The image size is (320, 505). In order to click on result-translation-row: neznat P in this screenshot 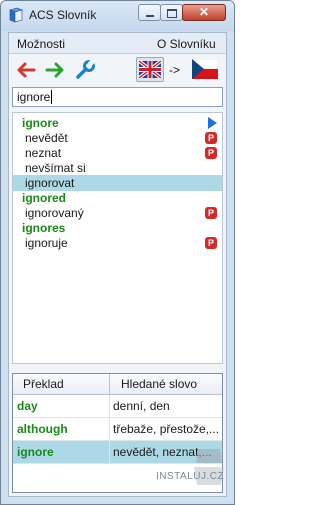, I will do `click(117, 153)`.